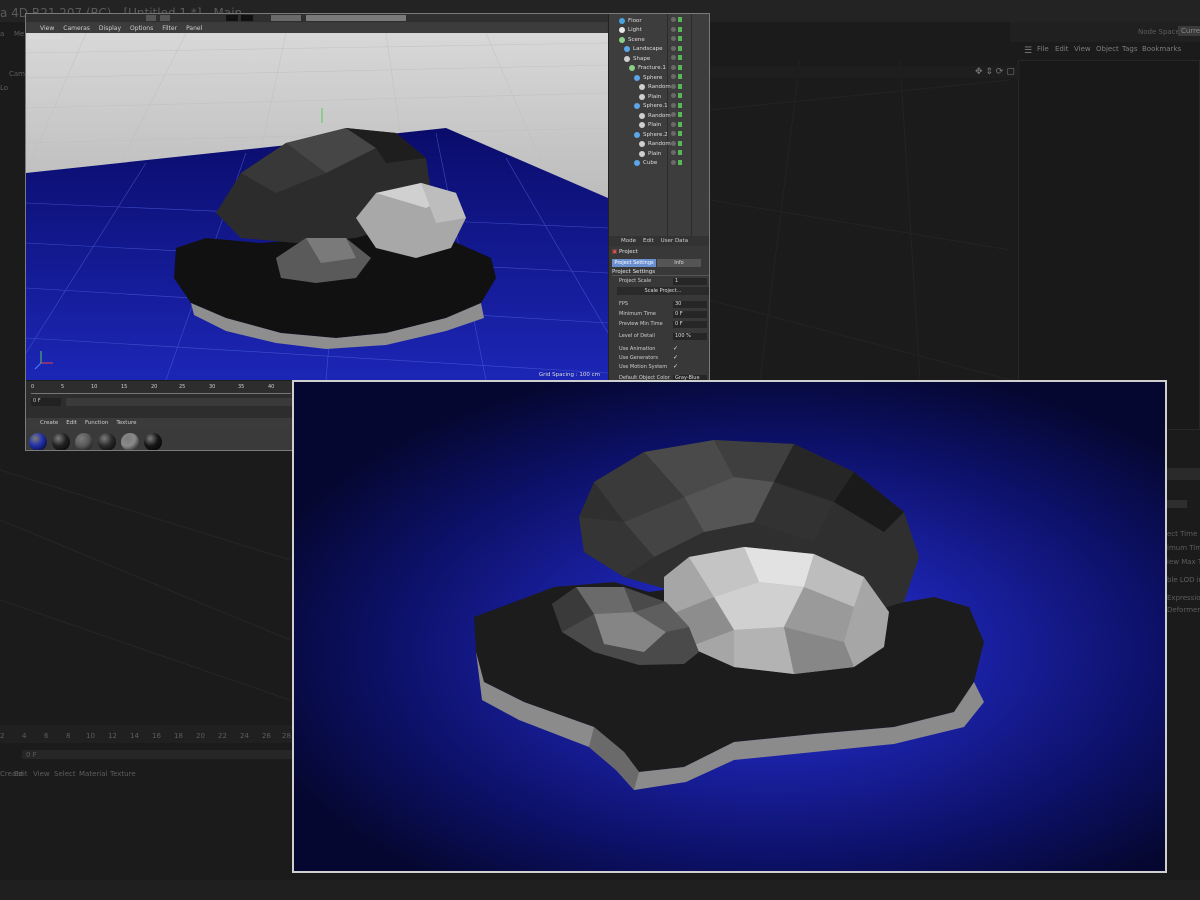  Describe the element at coordinates (1130, 49) in the screenshot. I see `background-menu-tags: Tags` at that location.